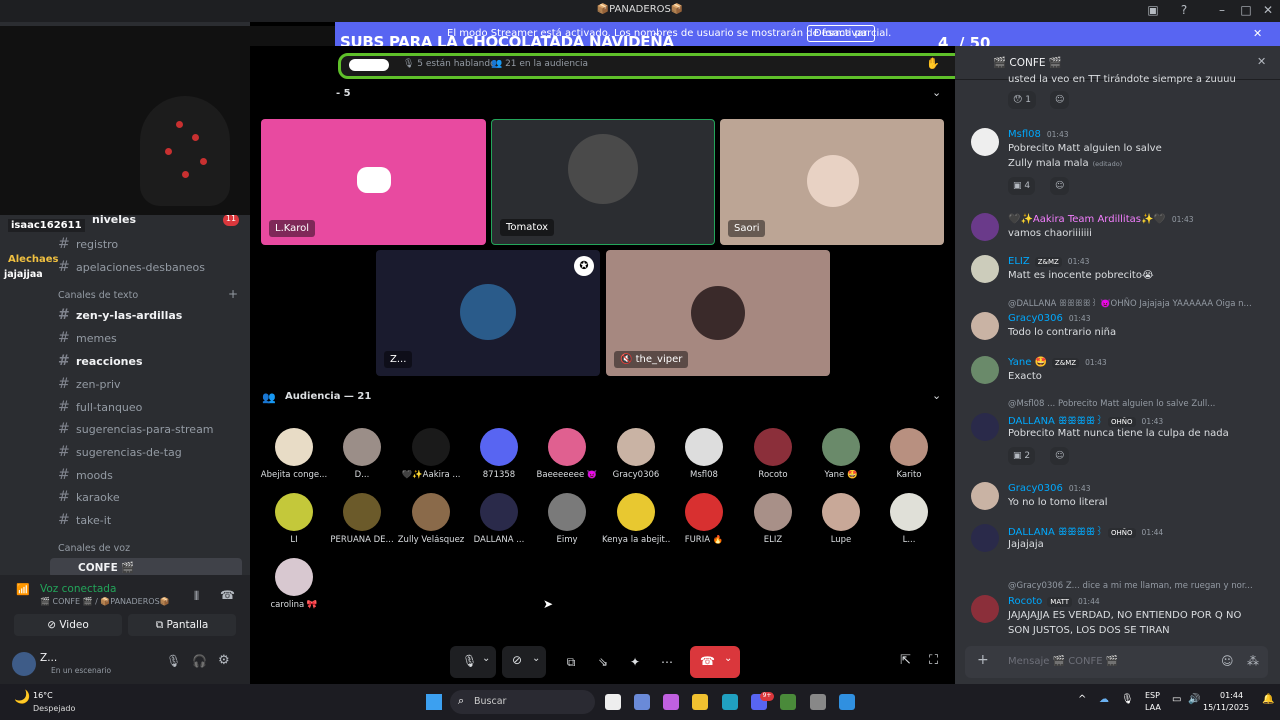 The height and width of the screenshot is (720, 1280). I want to click on raise-hand-icon: ✋, so click(933, 63).